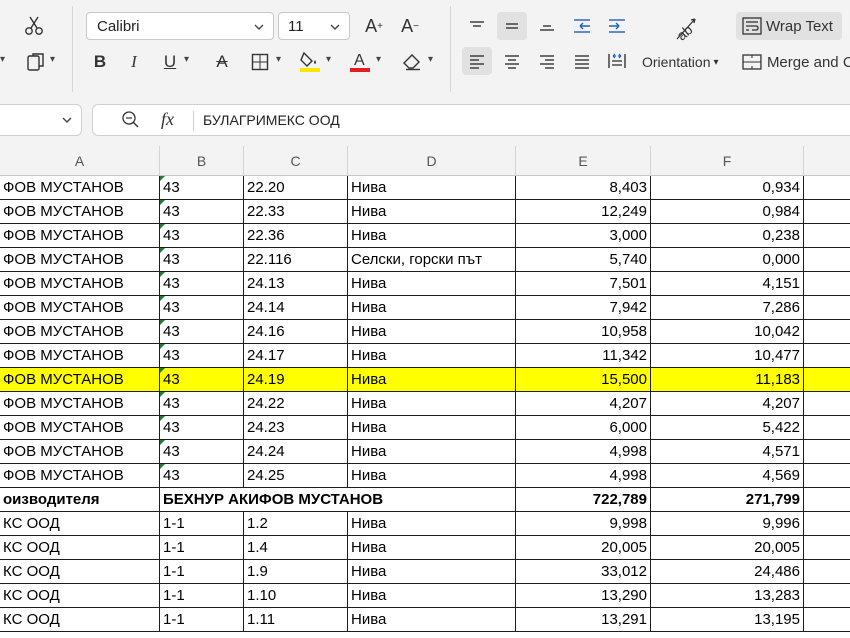 The height and width of the screenshot is (638, 850). What do you see at coordinates (727, 500) in the screenshot?
I see `cell-f: 271,799` at bounding box center [727, 500].